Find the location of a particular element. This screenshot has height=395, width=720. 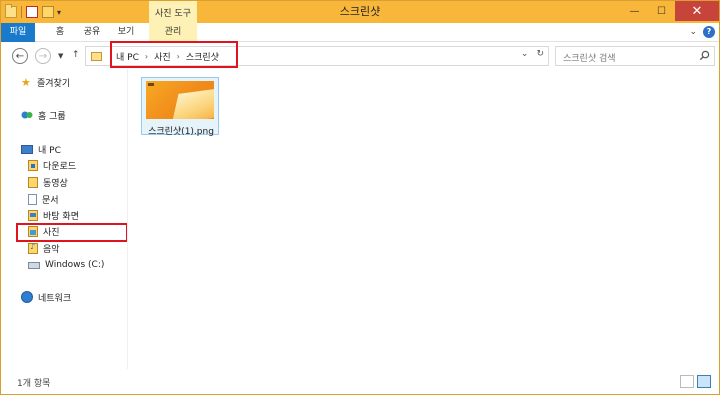

view-switcher is located at coordinates (695, 381).